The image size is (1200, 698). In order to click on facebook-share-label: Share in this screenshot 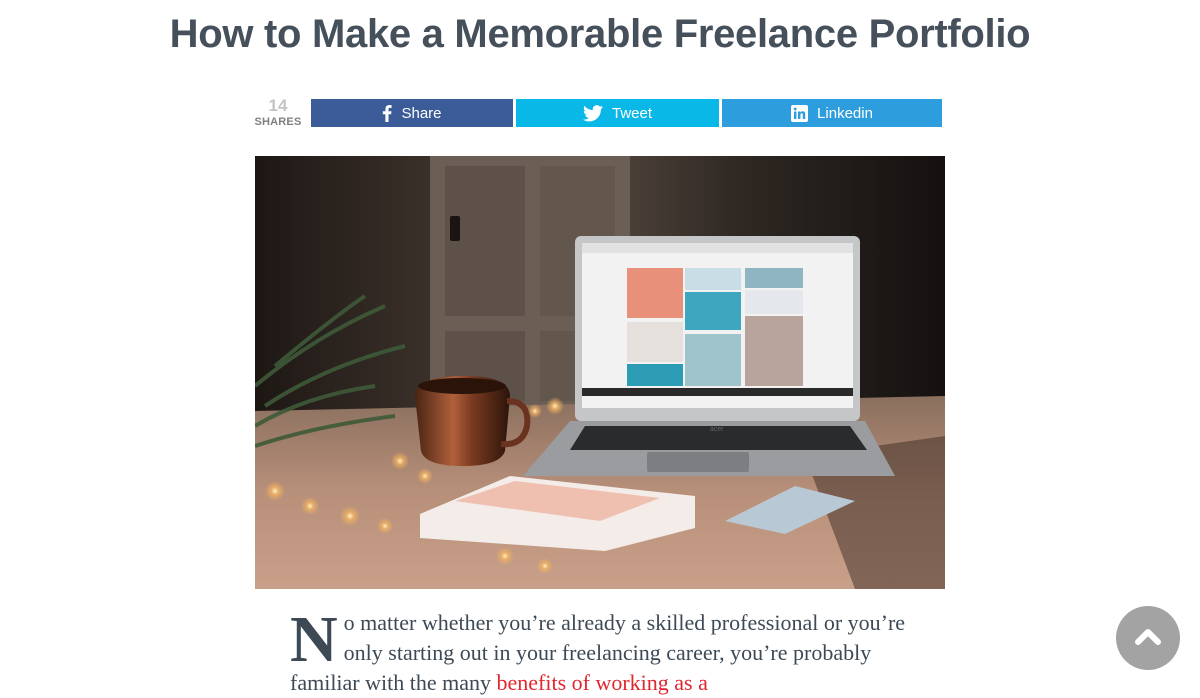, I will do `click(421, 113)`.